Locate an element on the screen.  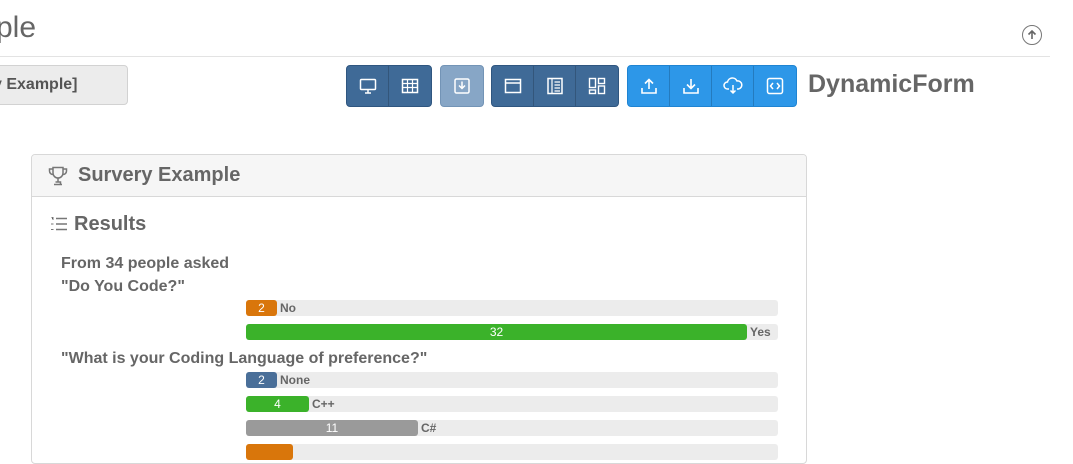
dynamic-form-label: DynamicForm is located at coordinates (891, 84).